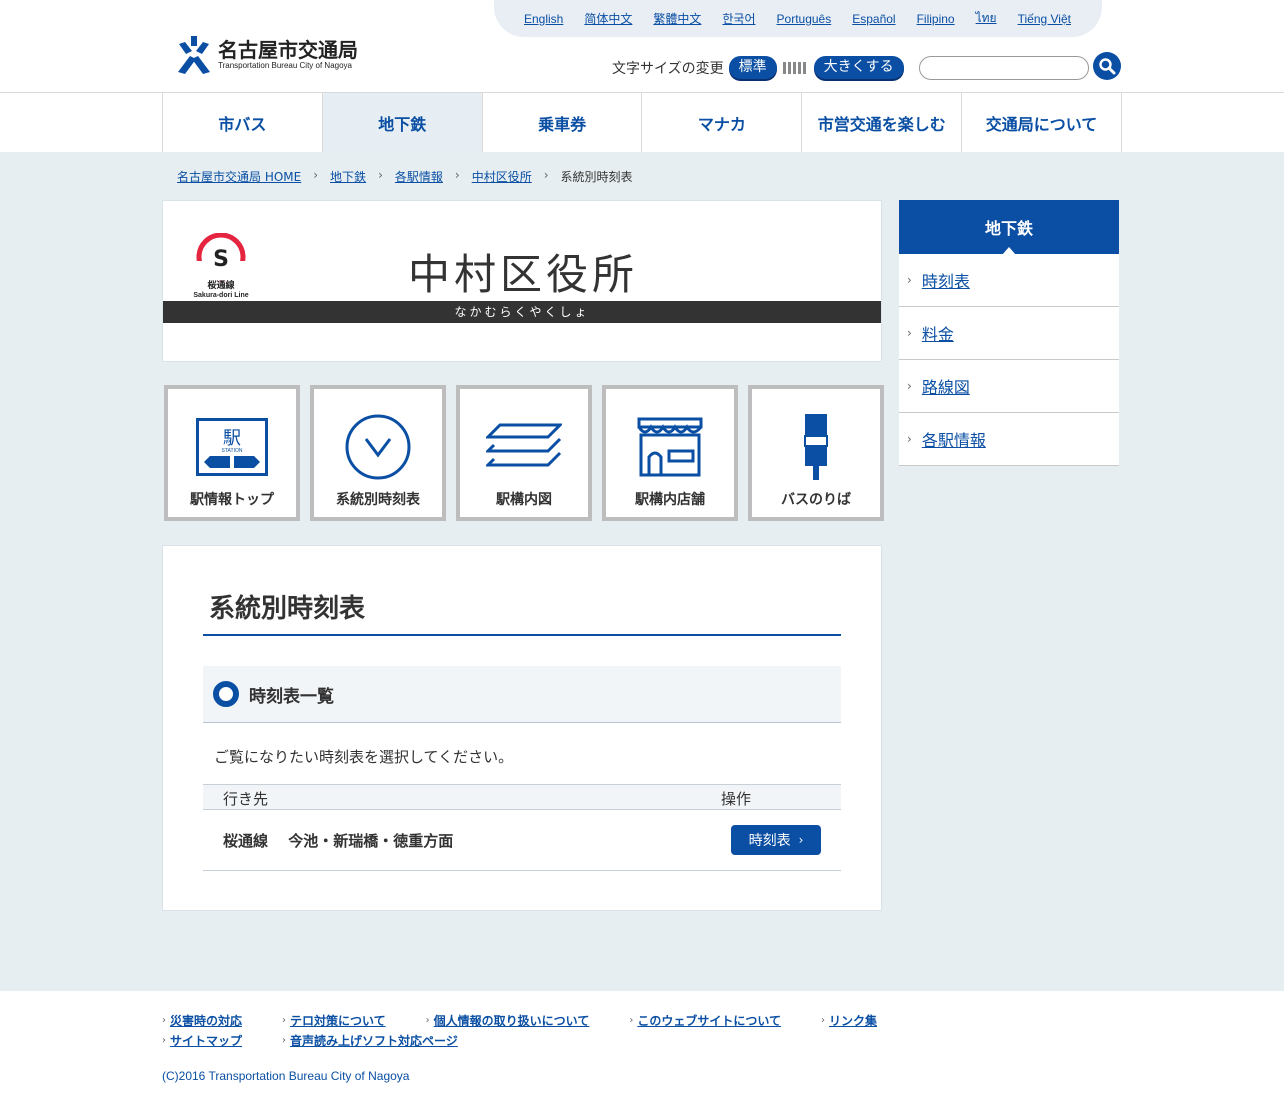  I want to click on font-standard-button: 標準, so click(752, 67).